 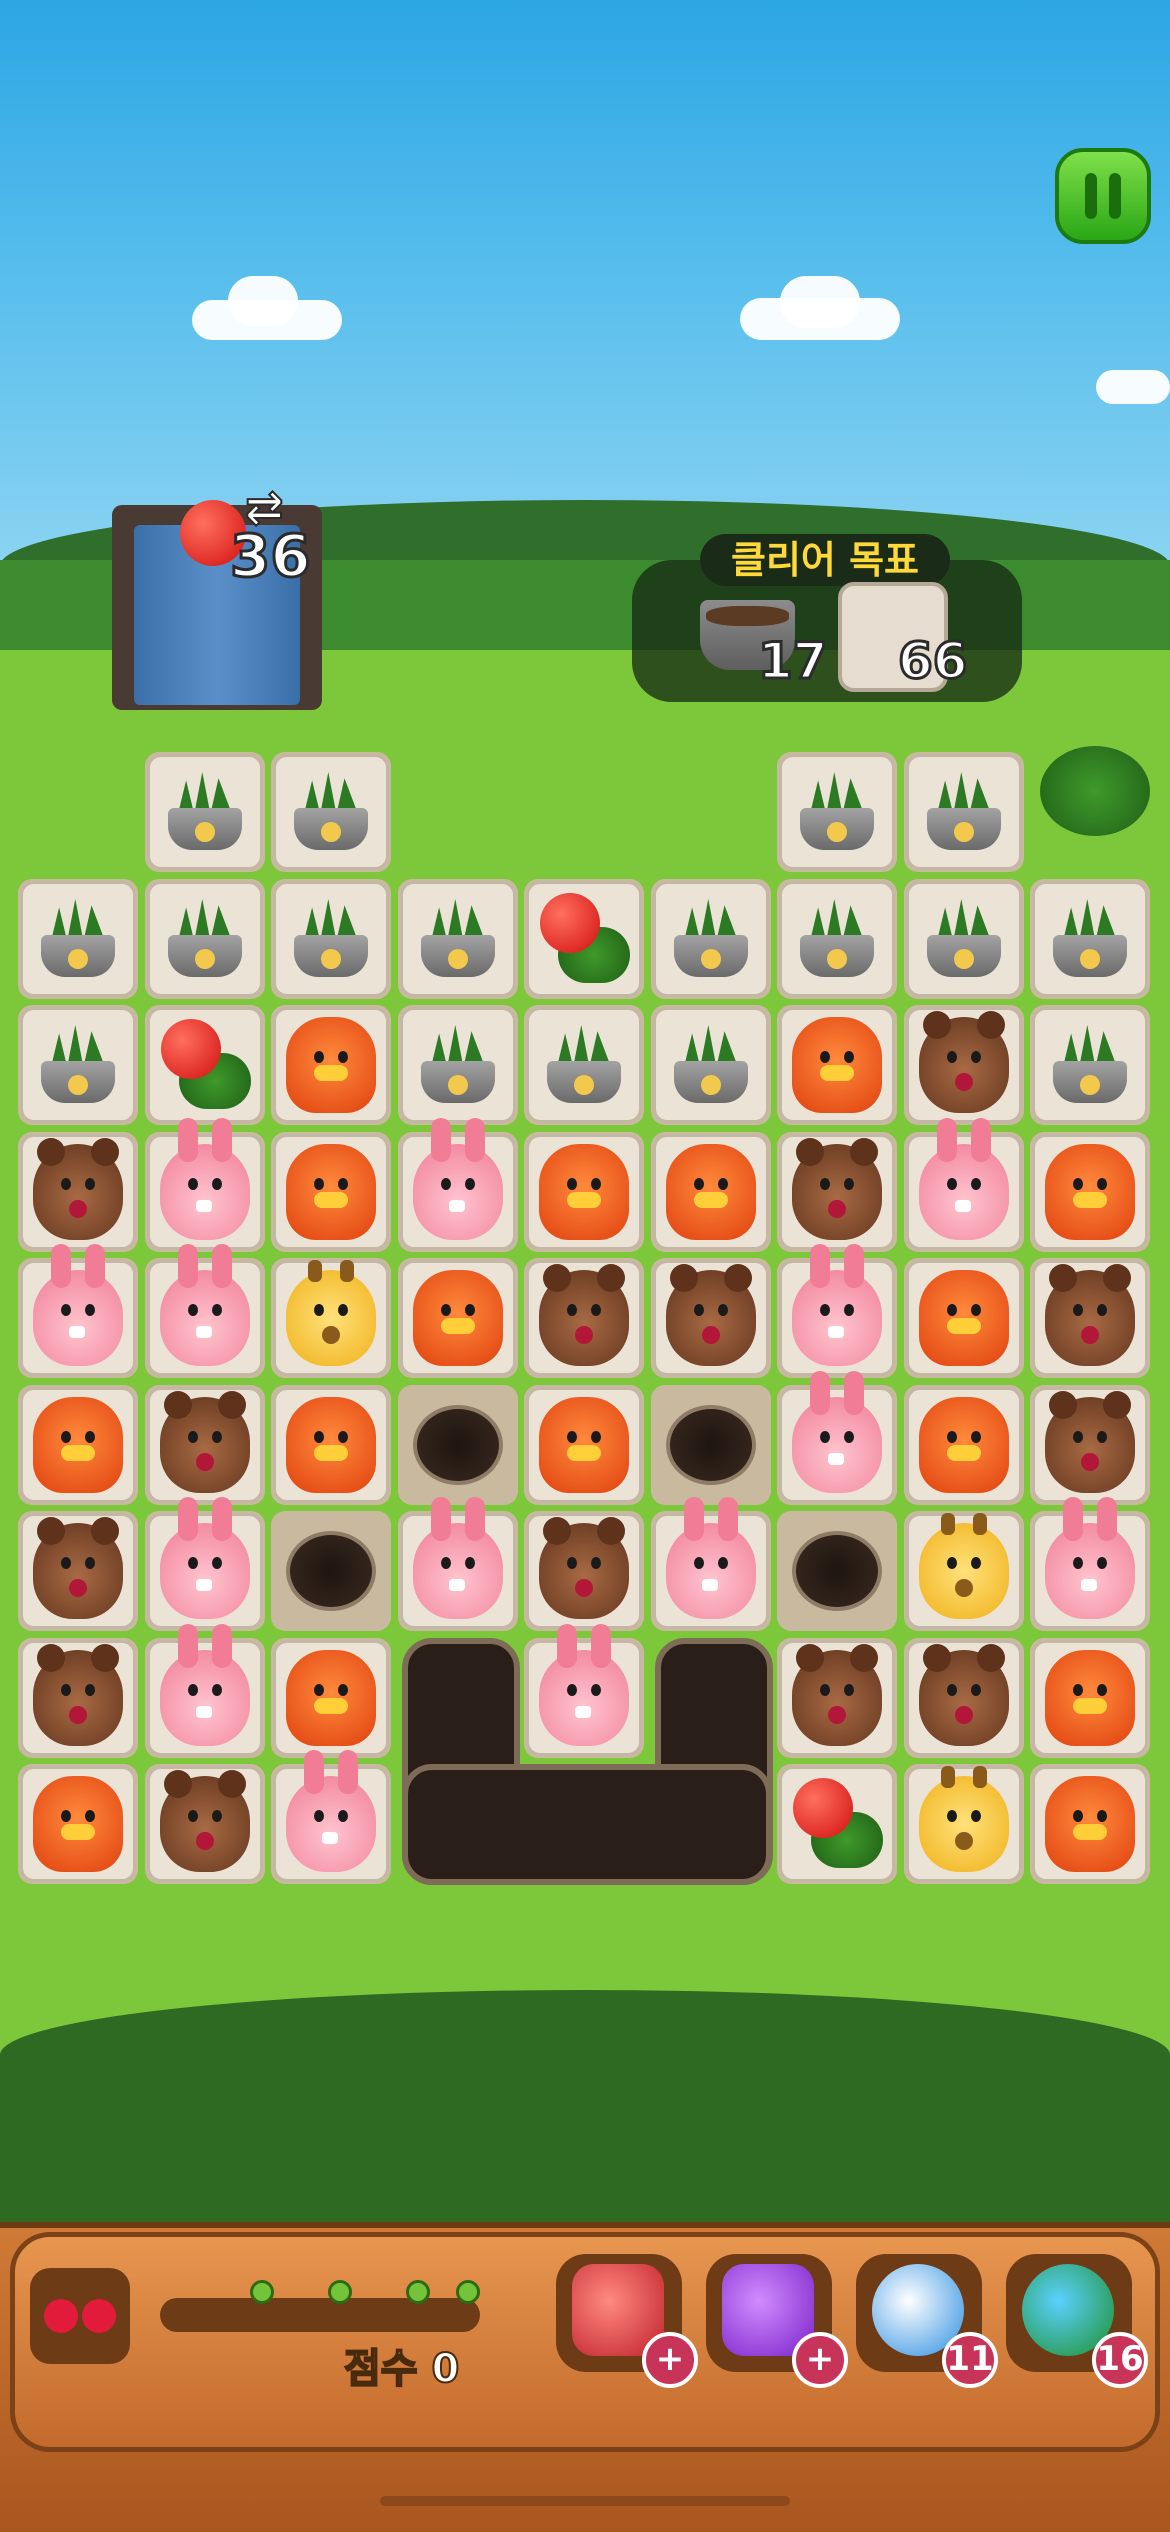 I want to click on bushes-foreground, so click(x=585, y=2120).